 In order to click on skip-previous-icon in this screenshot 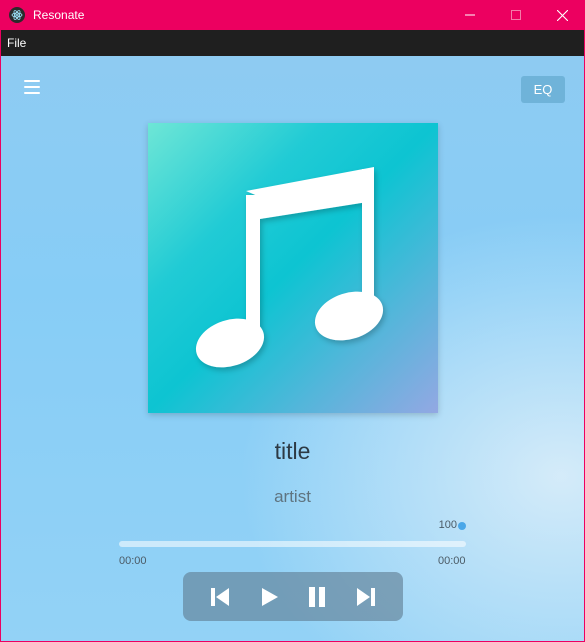, I will do `click(220, 596)`.